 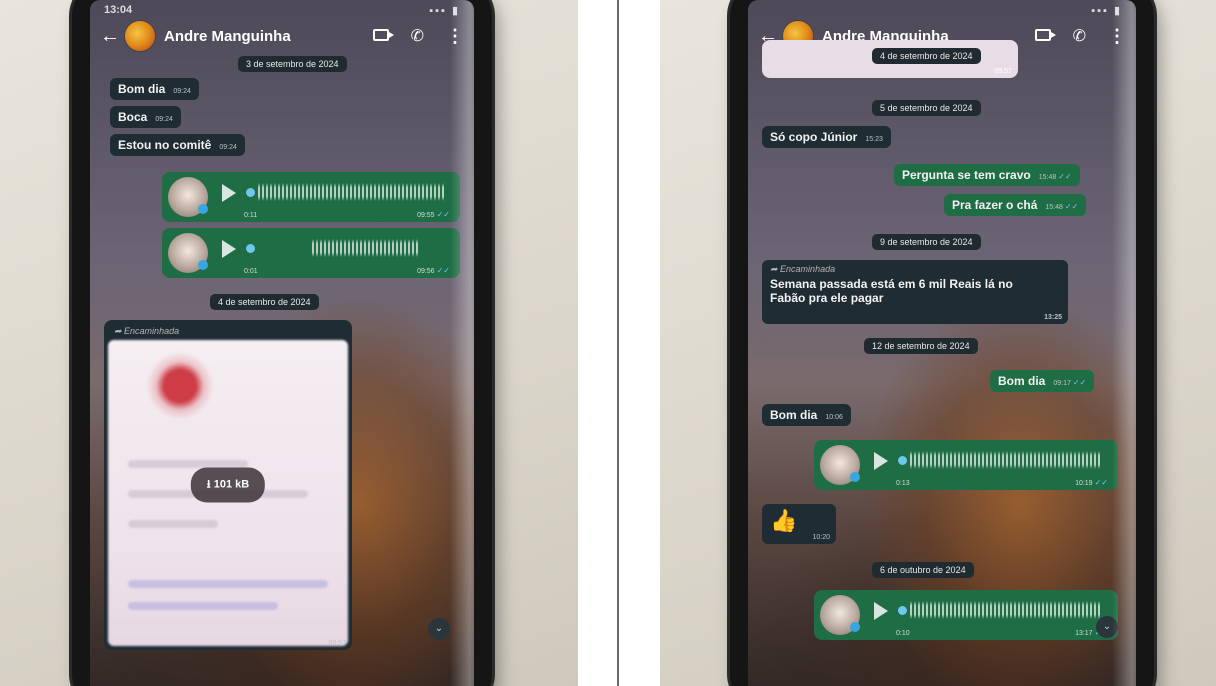 What do you see at coordinates (923, 570) in the screenshot?
I see `date-chip: 6 de outubro de 2024` at bounding box center [923, 570].